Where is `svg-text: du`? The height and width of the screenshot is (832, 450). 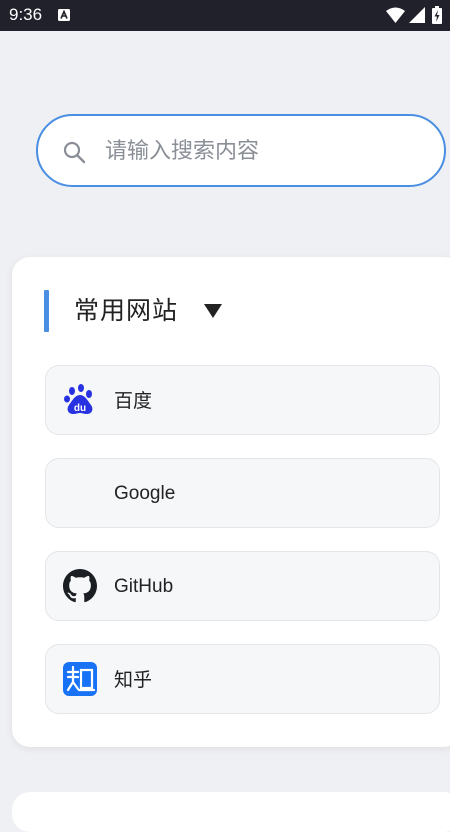 svg-text: du is located at coordinates (80, 408).